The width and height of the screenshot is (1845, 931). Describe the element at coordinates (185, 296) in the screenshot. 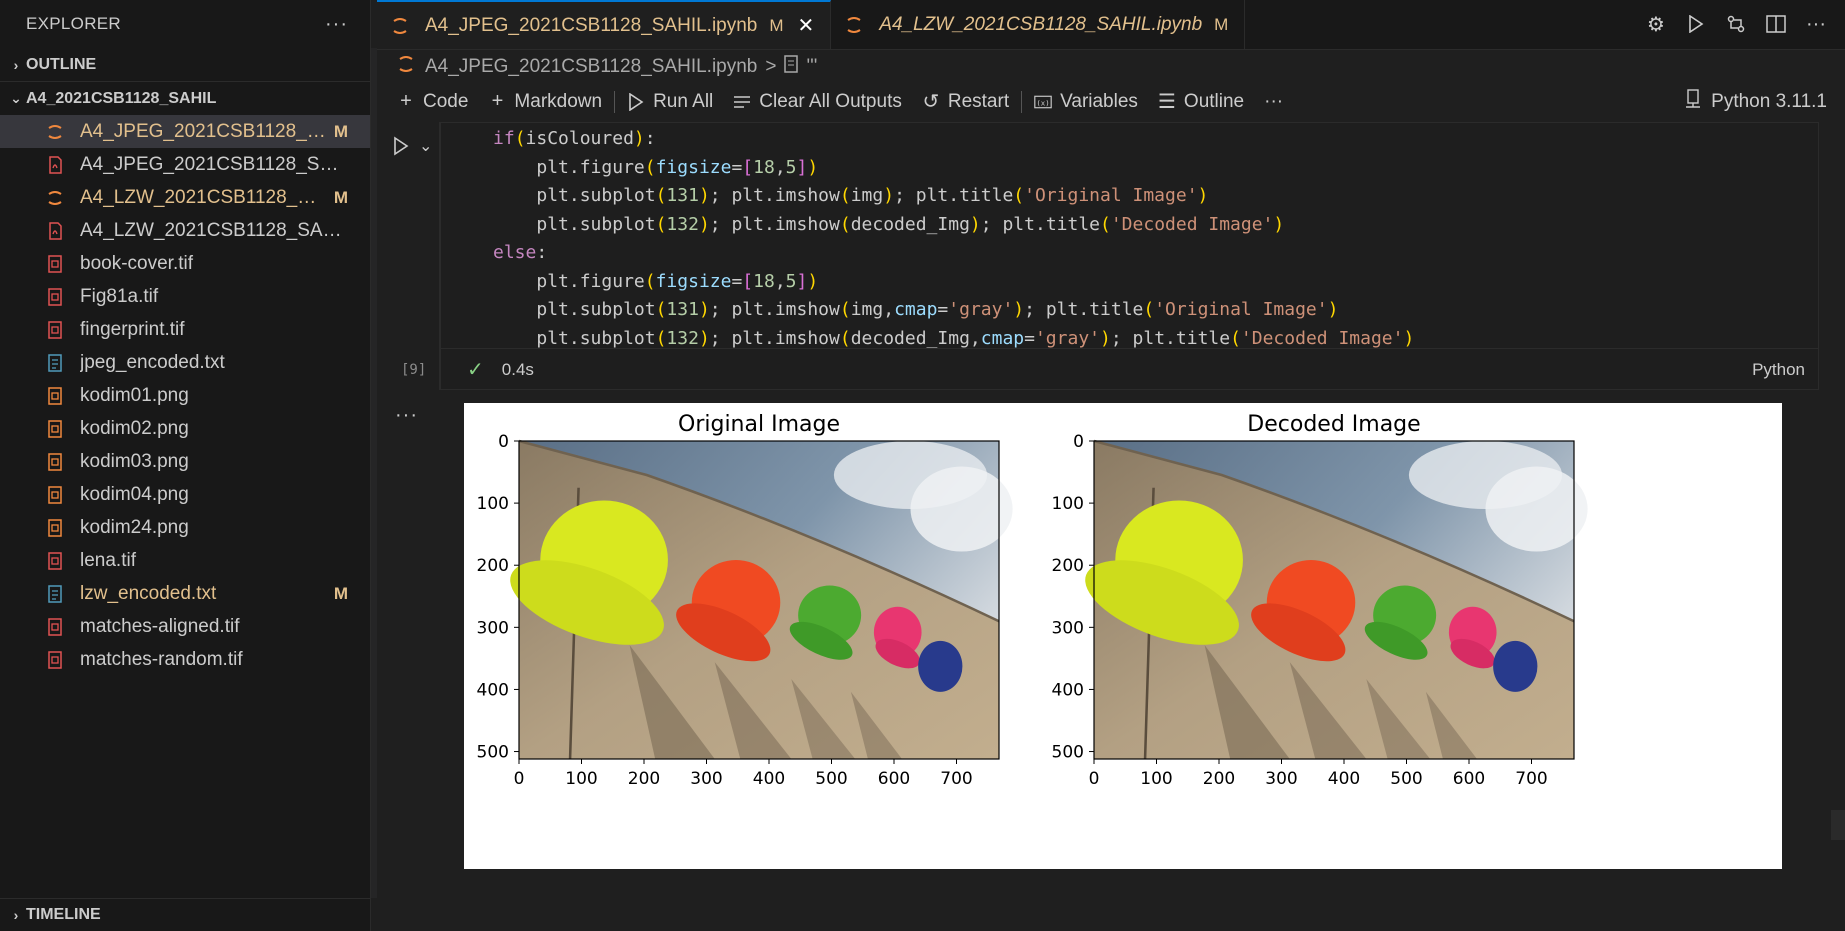

I see `file-item: Fig81a.tif` at that location.